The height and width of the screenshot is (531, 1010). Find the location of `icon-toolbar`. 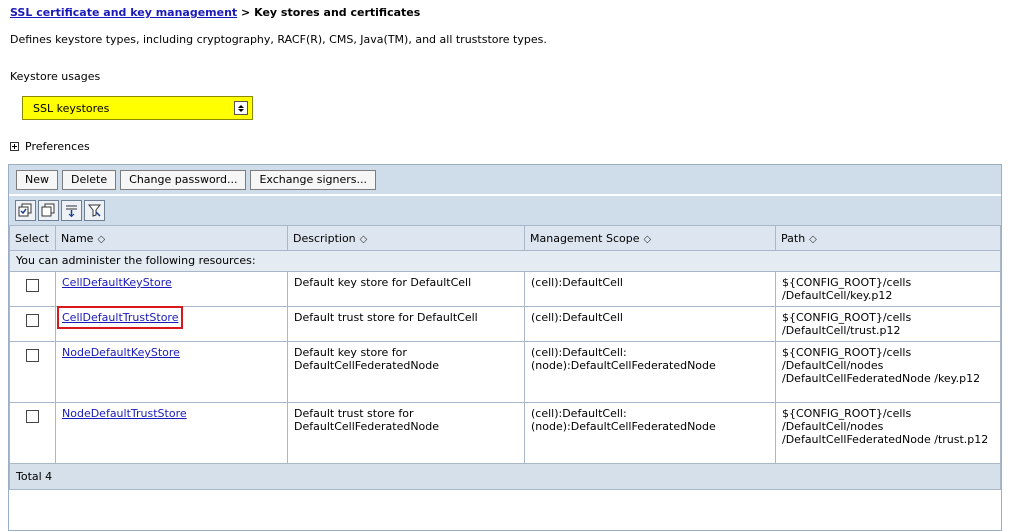

icon-toolbar is located at coordinates (505, 210).